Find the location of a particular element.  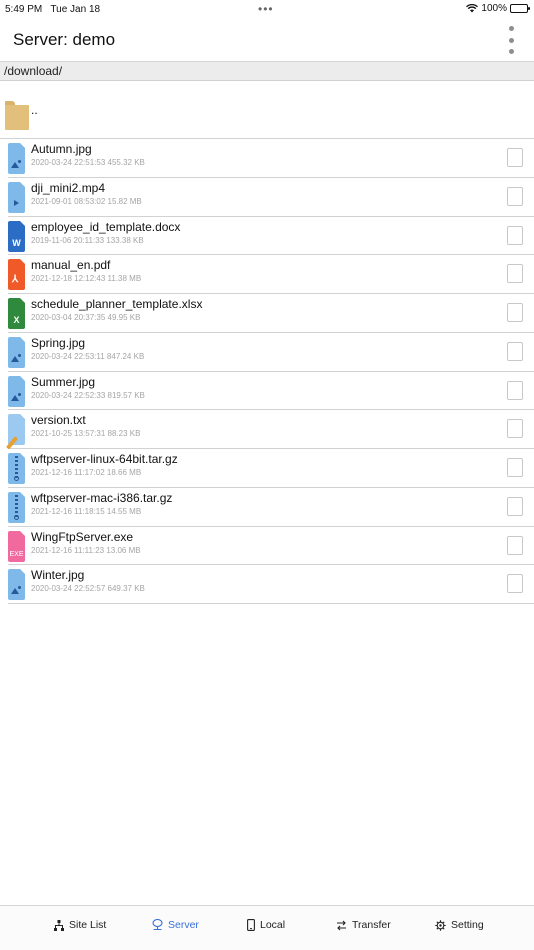

file-metadata: 2020-03-24 22:52:57 649.37 KB is located at coordinates (88, 589).